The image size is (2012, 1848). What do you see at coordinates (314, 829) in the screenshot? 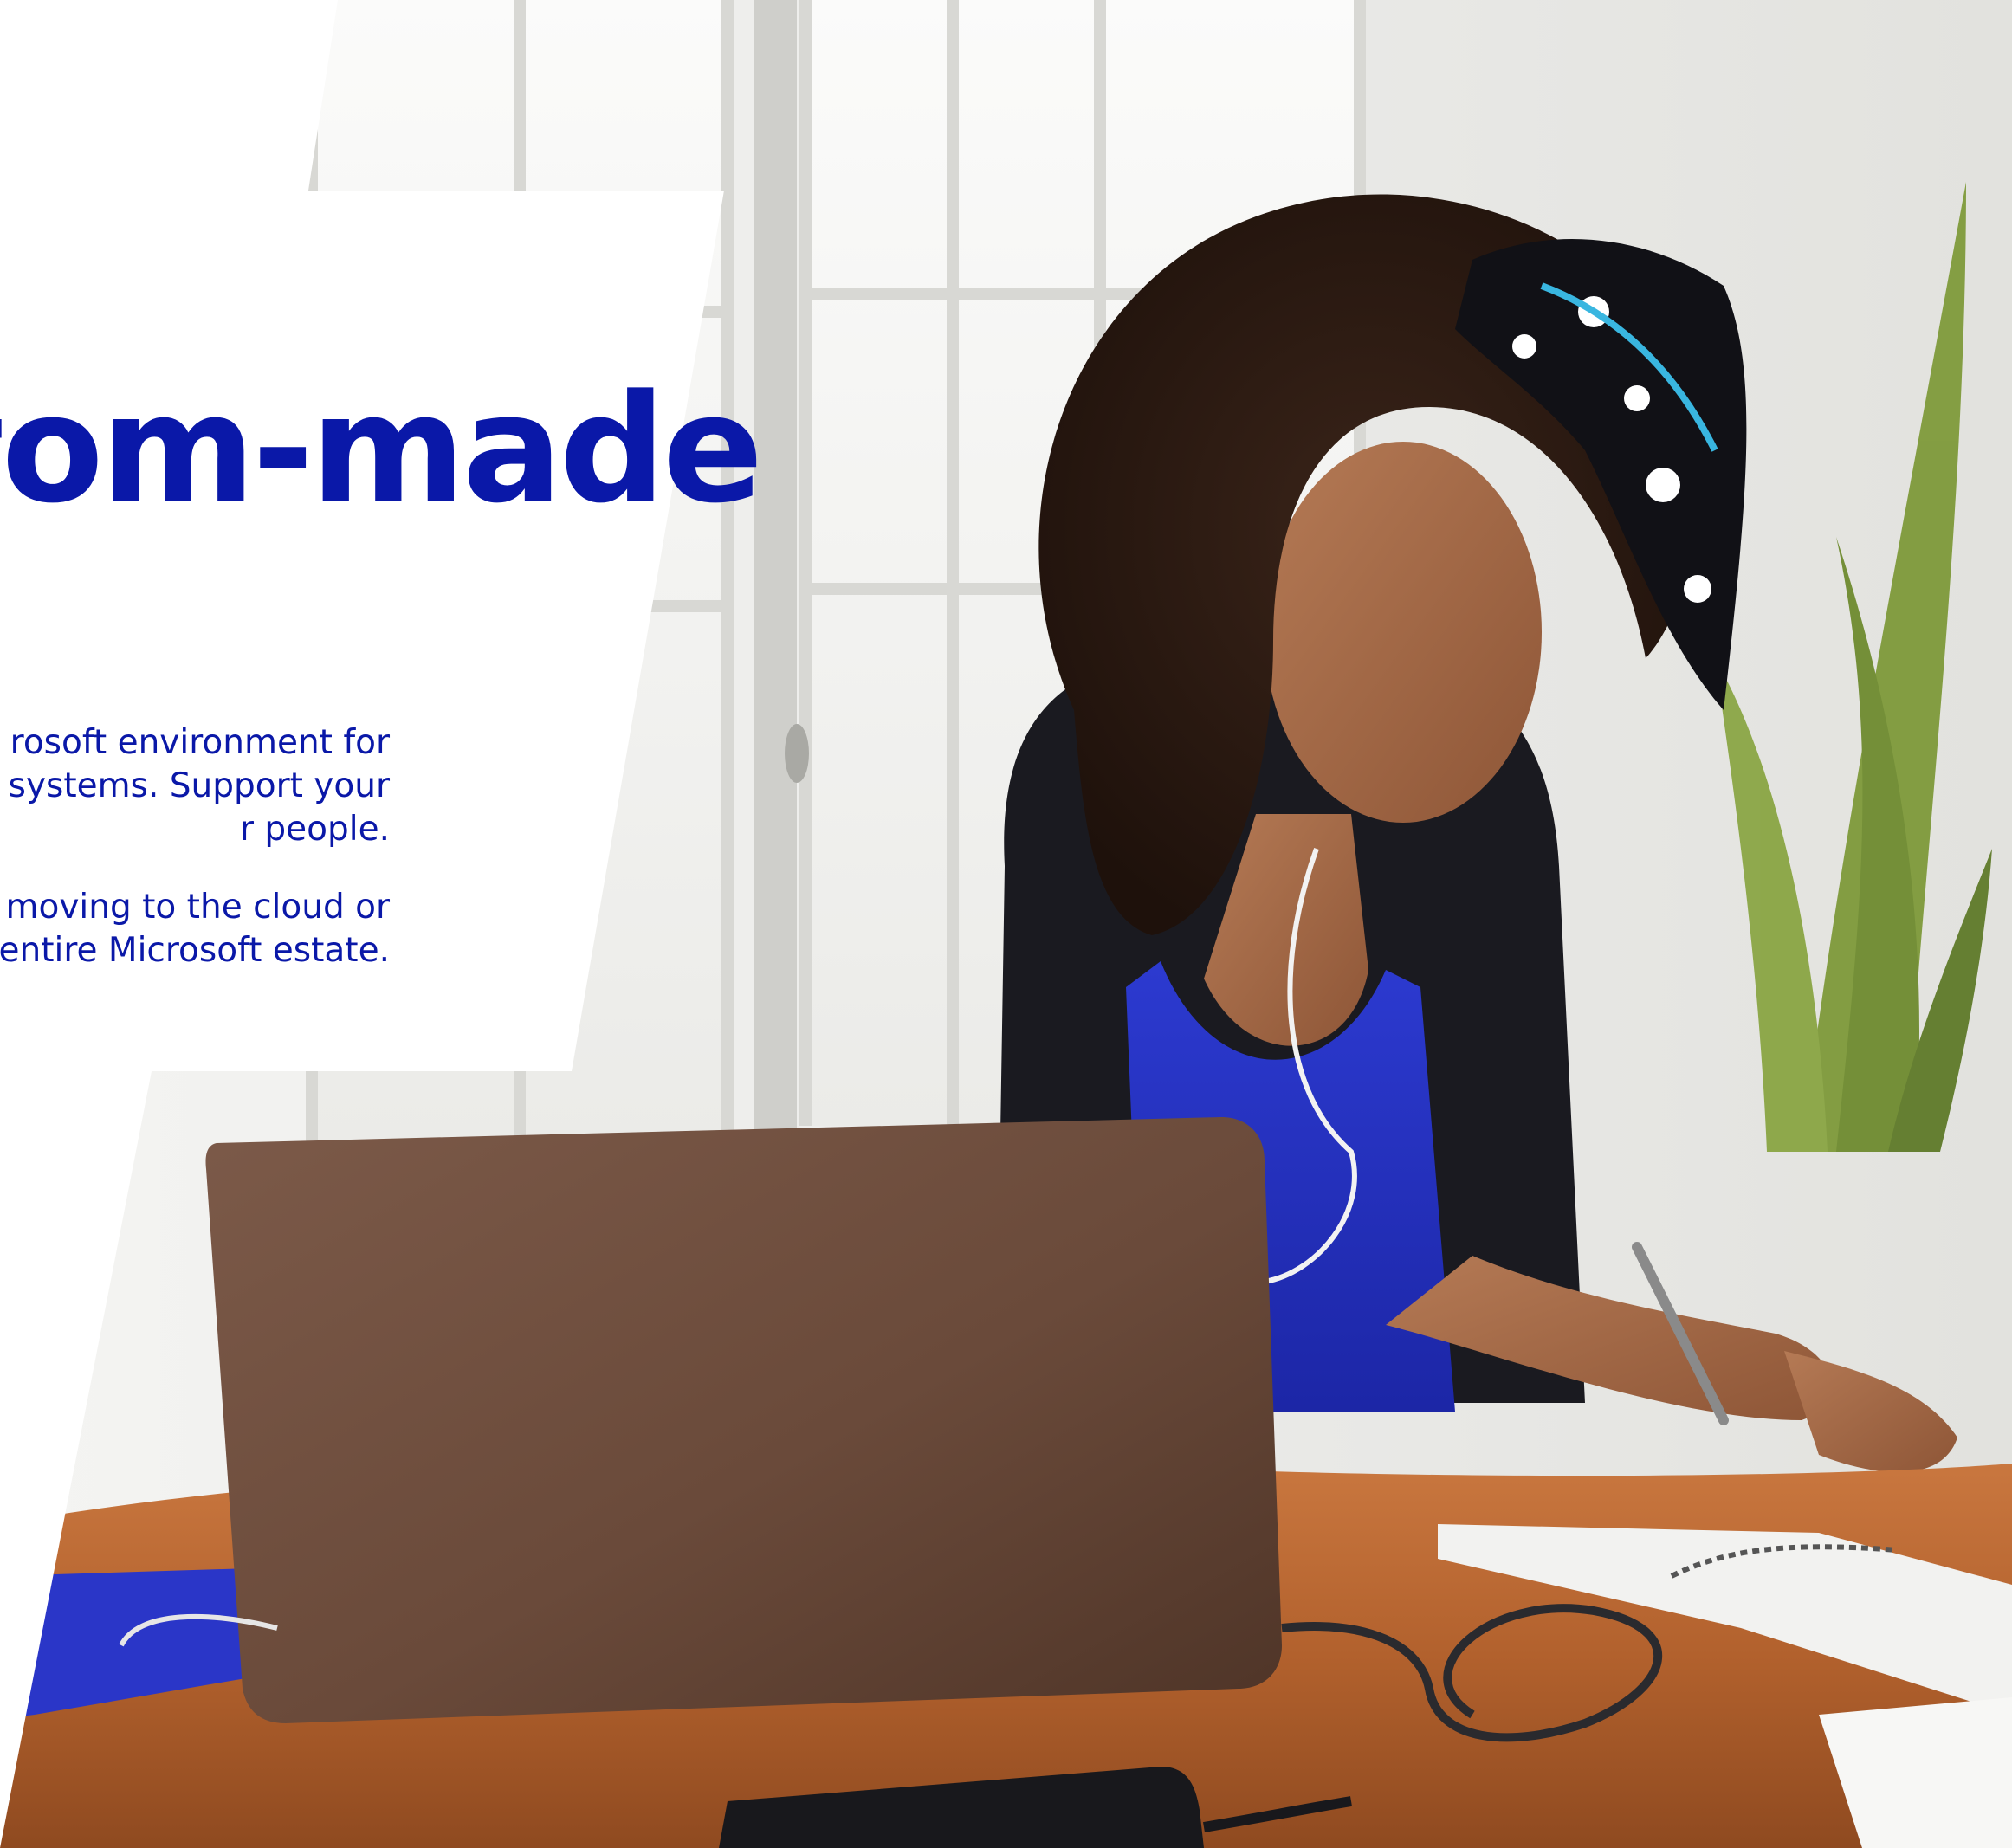
I see `body-paragraph-1-line-3: r people.` at bounding box center [314, 829].